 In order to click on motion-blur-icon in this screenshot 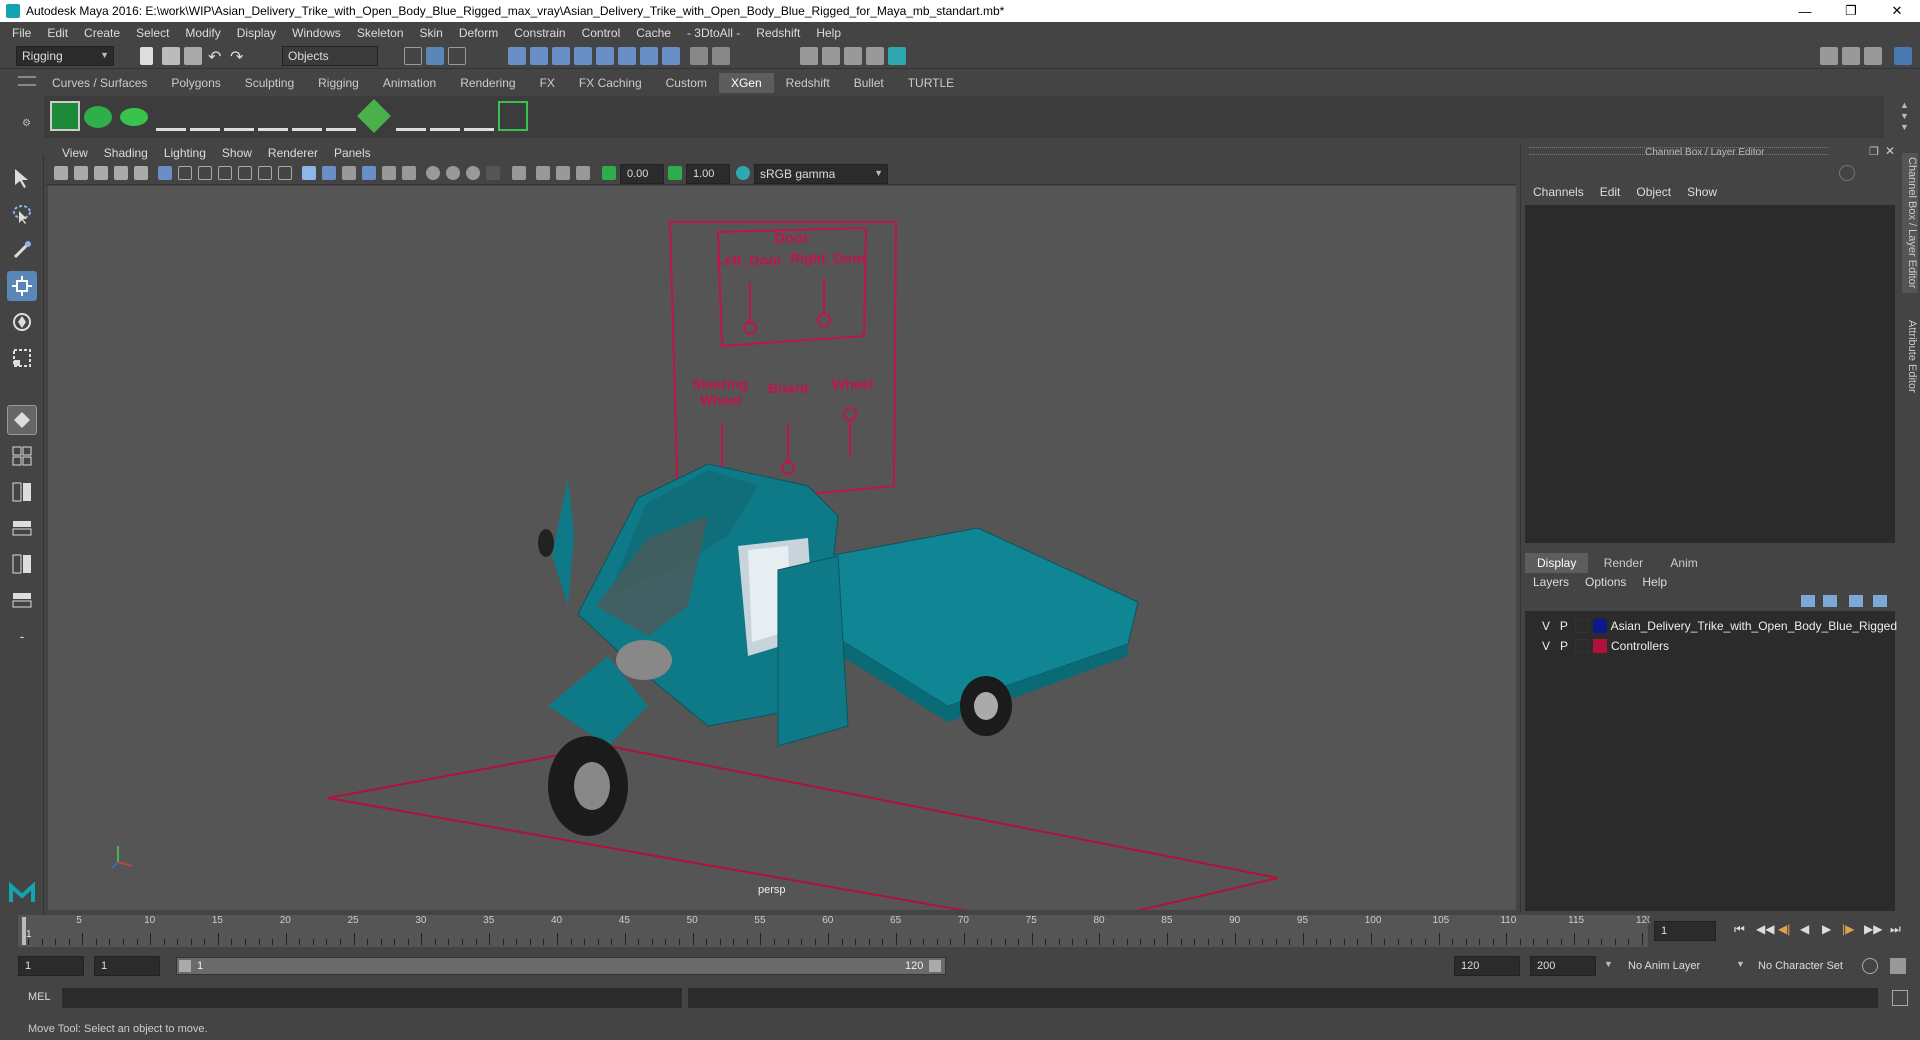, I will do `click(453, 173)`.